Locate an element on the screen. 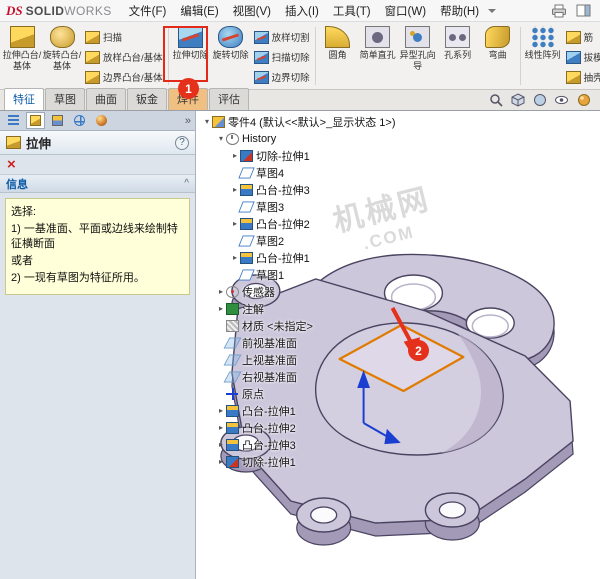 The height and width of the screenshot is (579, 600). ribbon-button-flex: 弯曲 is located at coordinates (498, 56).